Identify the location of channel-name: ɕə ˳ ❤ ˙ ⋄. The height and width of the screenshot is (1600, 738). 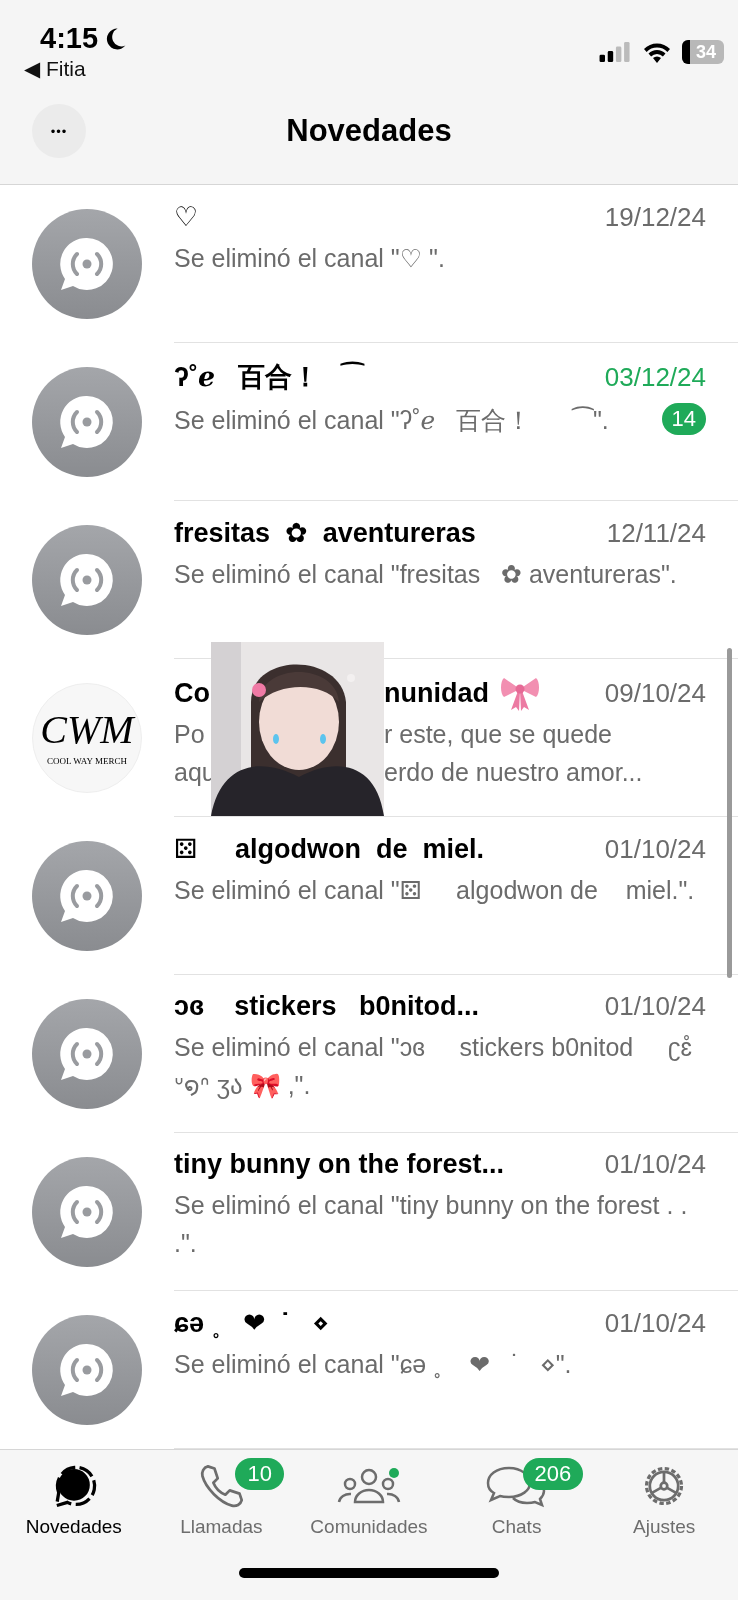
(252, 1323).